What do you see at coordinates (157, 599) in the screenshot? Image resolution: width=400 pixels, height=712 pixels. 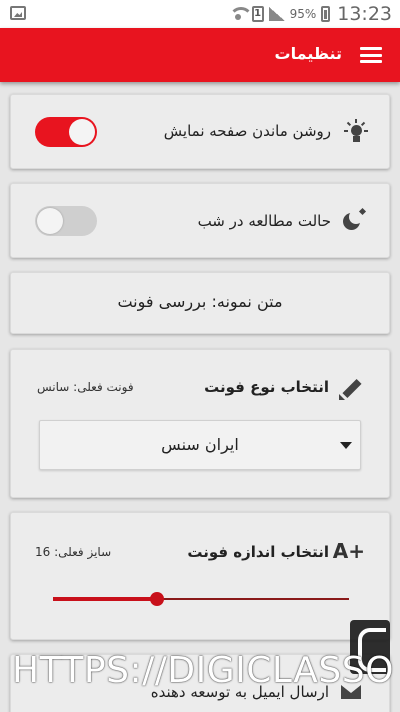 I see `slider-thumb` at bounding box center [157, 599].